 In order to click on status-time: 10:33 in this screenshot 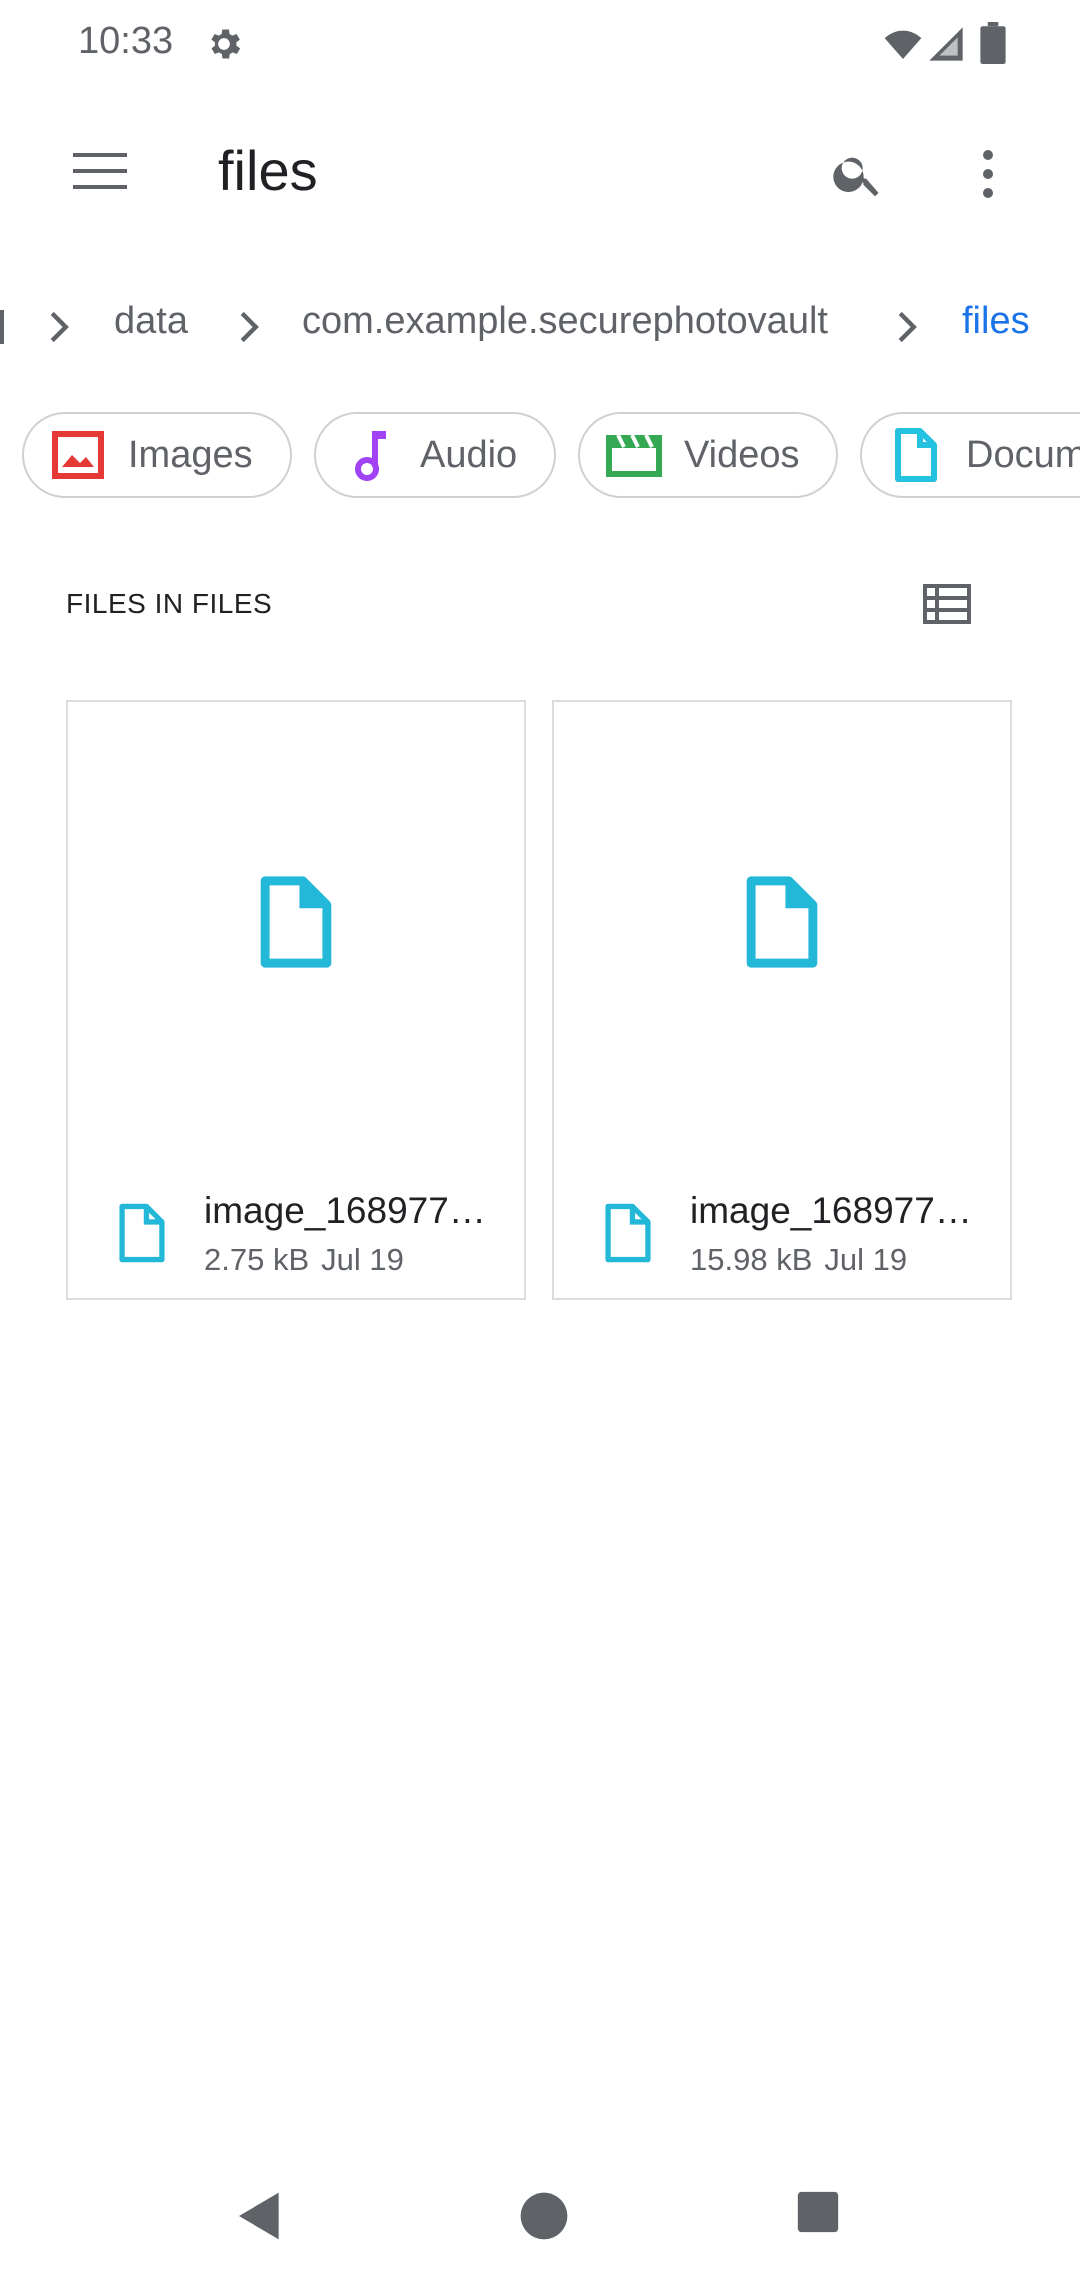, I will do `click(126, 41)`.